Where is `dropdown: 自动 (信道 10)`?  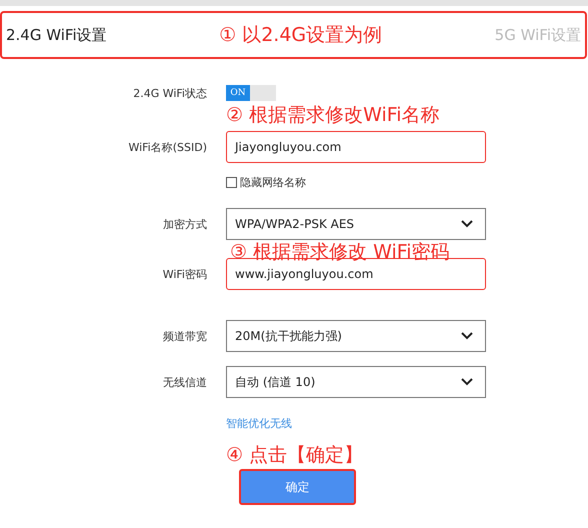 dropdown: 自动 (信道 10) is located at coordinates (356, 382).